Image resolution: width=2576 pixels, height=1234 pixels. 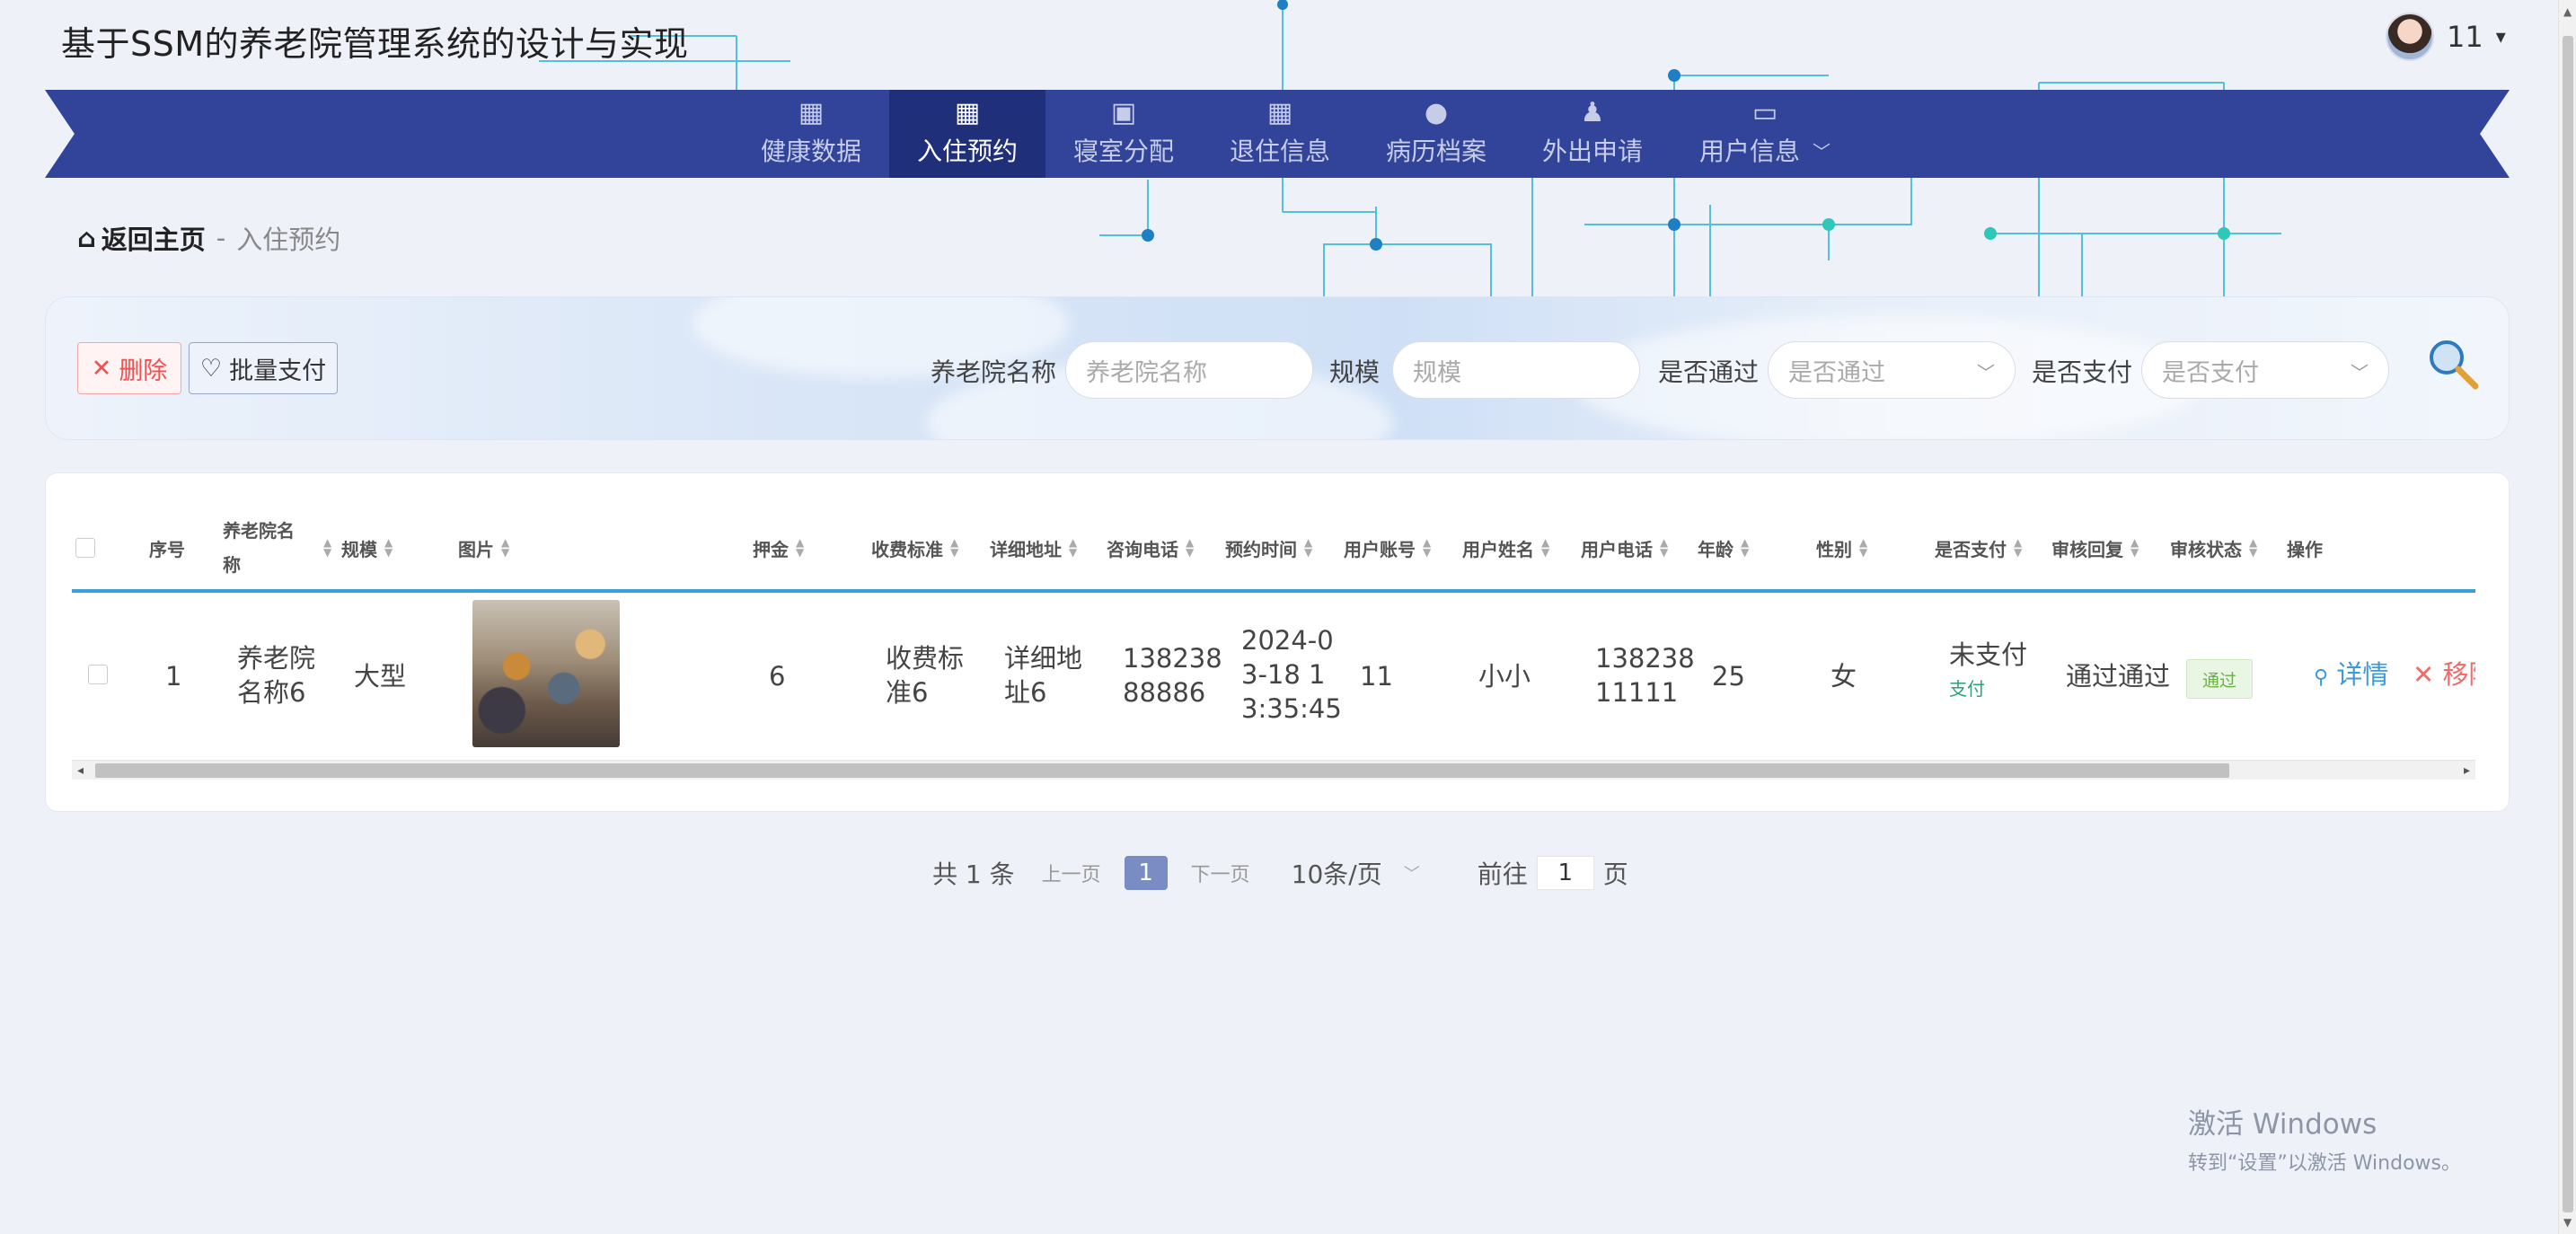 What do you see at coordinates (167, 549) in the screenshot?
I see `col-header: 序号` at bounding box center [167, 549].